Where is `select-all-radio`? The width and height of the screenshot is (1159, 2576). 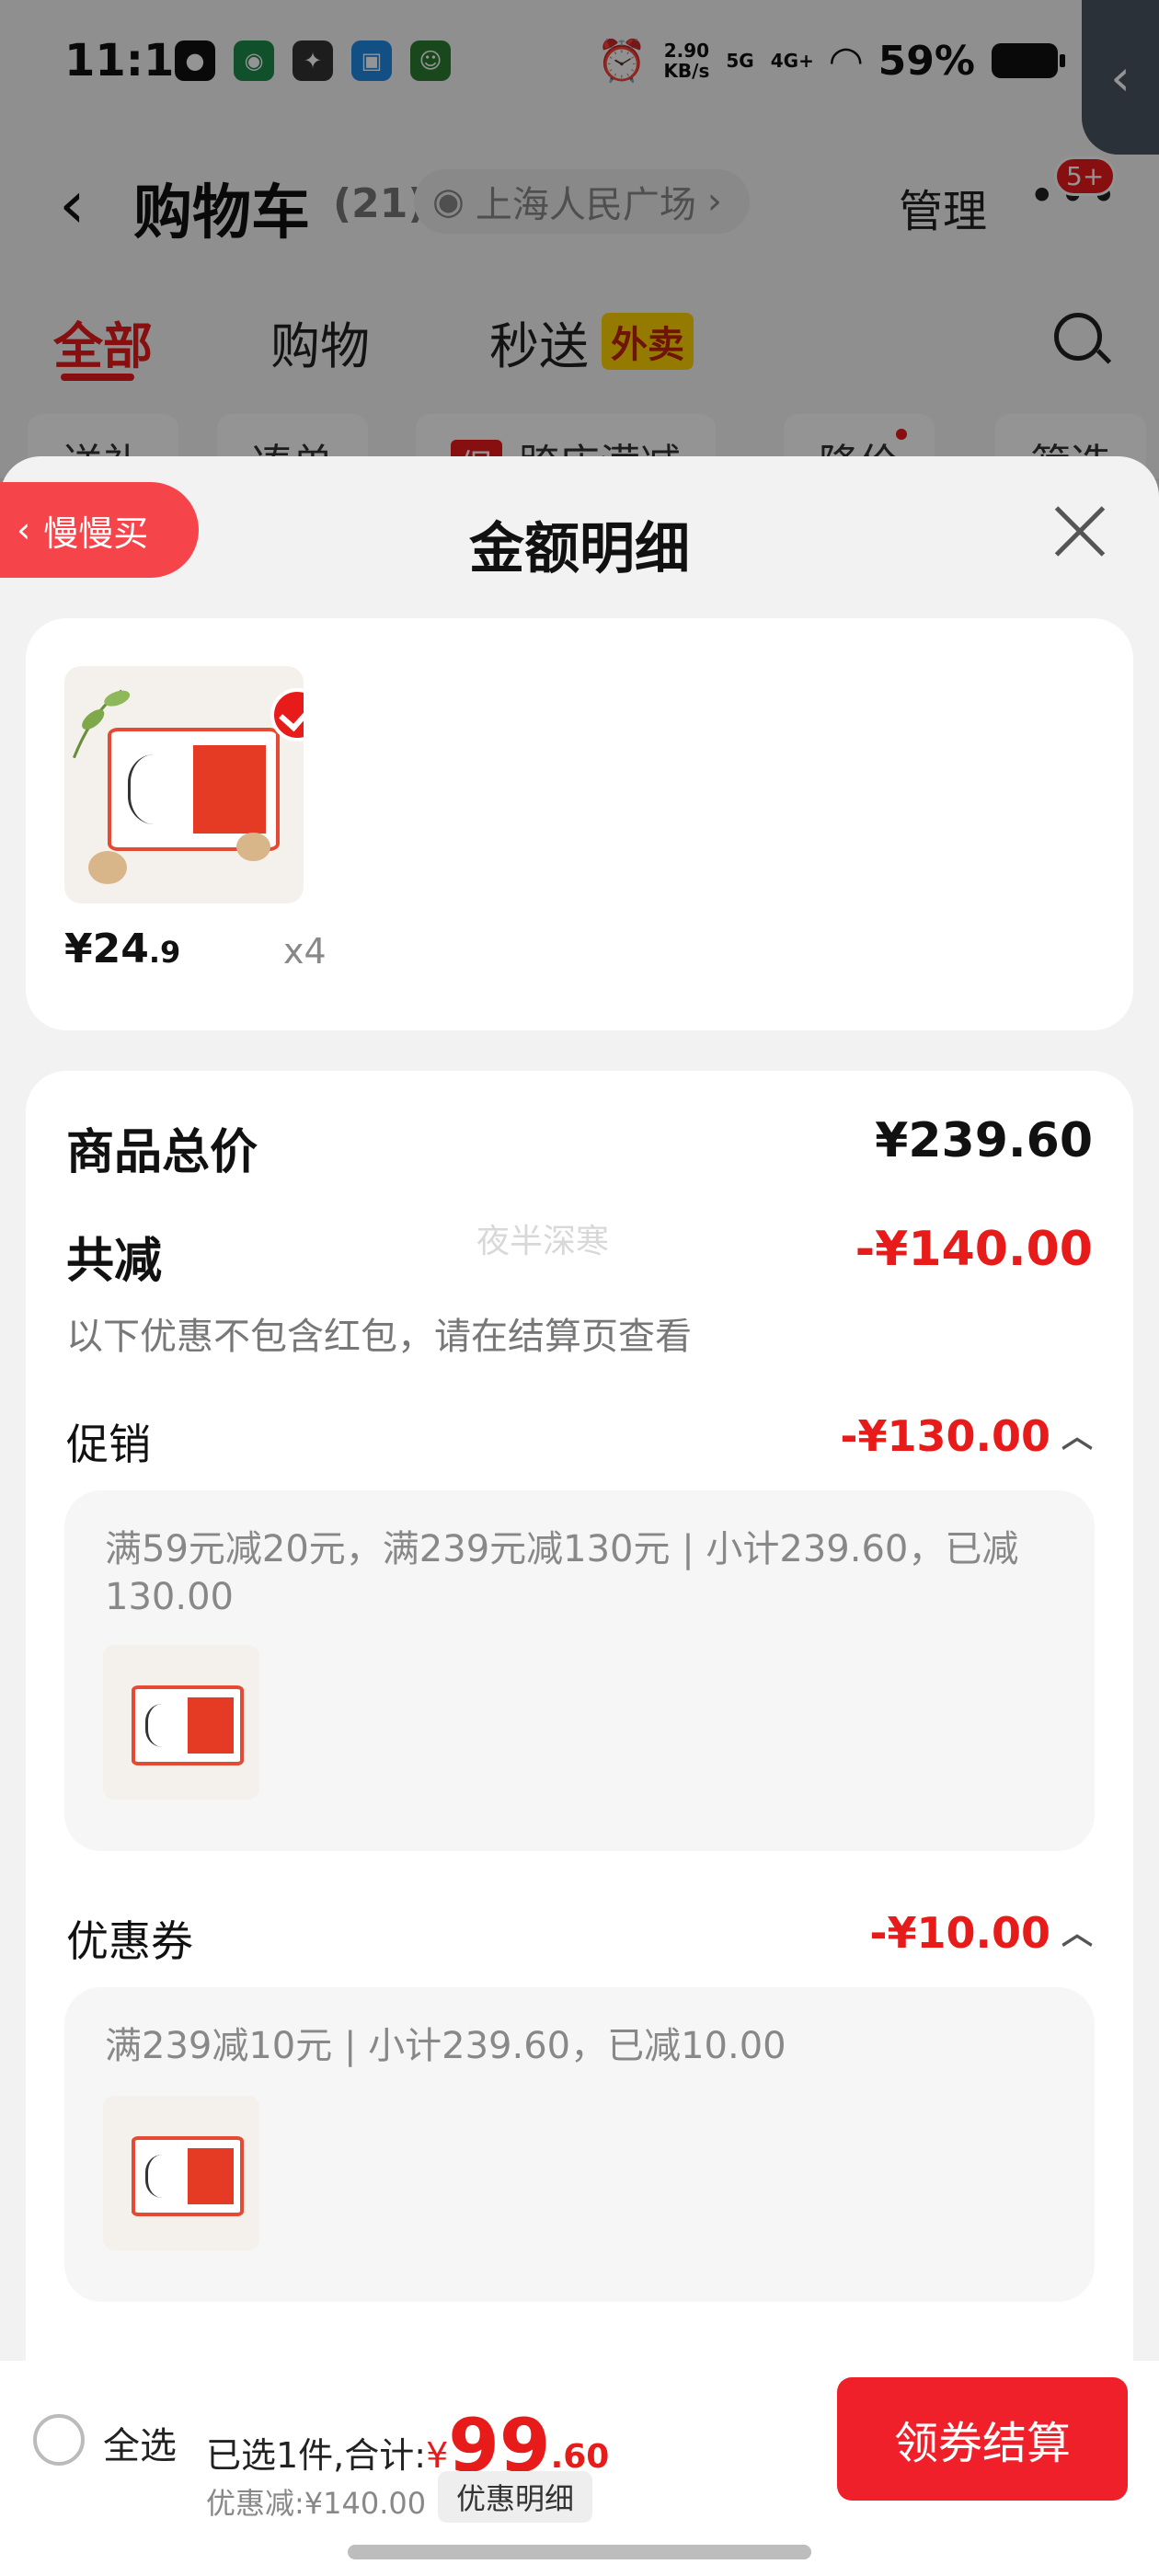
select-all-radio is located at coordinates (59, 2440).